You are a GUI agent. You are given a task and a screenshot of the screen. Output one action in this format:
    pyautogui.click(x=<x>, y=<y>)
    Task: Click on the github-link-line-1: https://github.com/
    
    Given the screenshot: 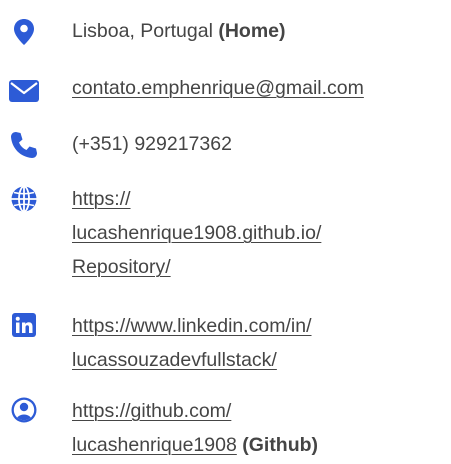 What is the action you would take?
    pyautogui.click(x=261, y=411)
    